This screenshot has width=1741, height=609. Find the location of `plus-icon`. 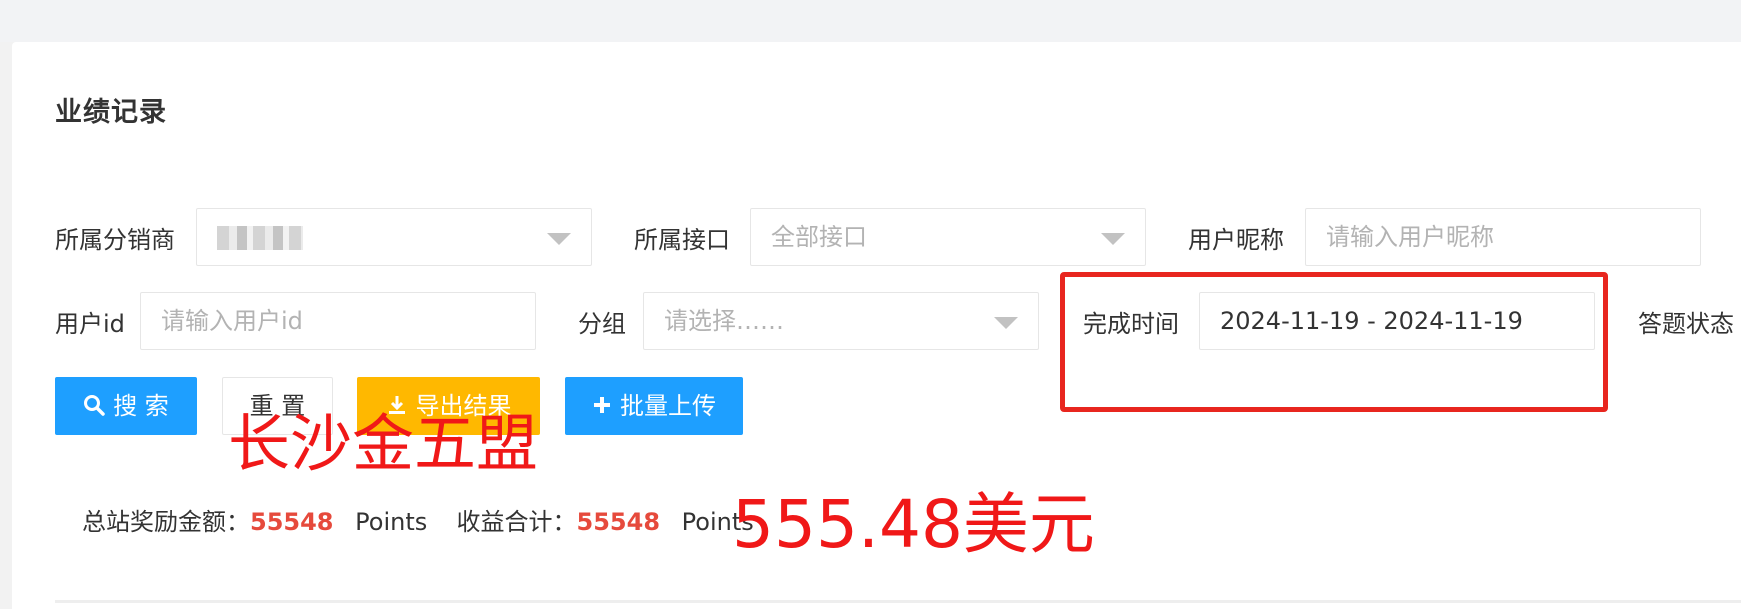

plus-icon is located at coordinates (602, 405).